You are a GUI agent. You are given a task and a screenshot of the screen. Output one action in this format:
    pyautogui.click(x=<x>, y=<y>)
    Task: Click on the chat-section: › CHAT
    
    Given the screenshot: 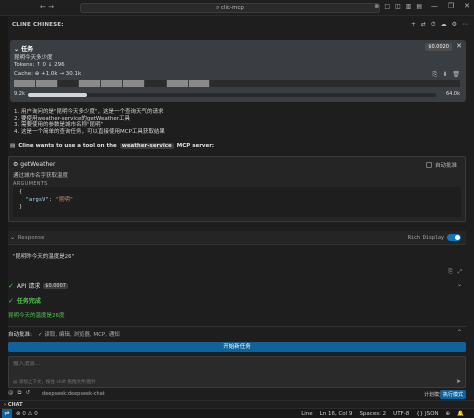 What is the action you would take?
    pyautogui.click(x=237, y=404)
    